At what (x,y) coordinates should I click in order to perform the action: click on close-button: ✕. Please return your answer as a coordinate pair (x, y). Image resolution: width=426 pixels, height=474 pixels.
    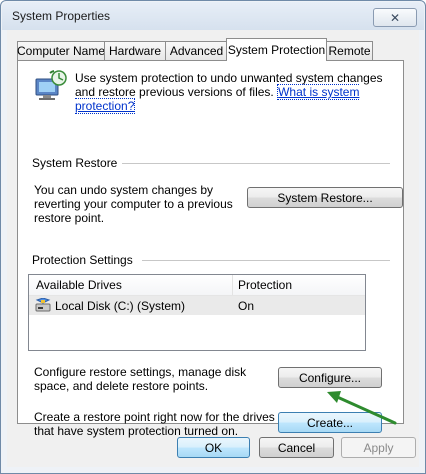
    Looking at the image, I should click on (395, 17).